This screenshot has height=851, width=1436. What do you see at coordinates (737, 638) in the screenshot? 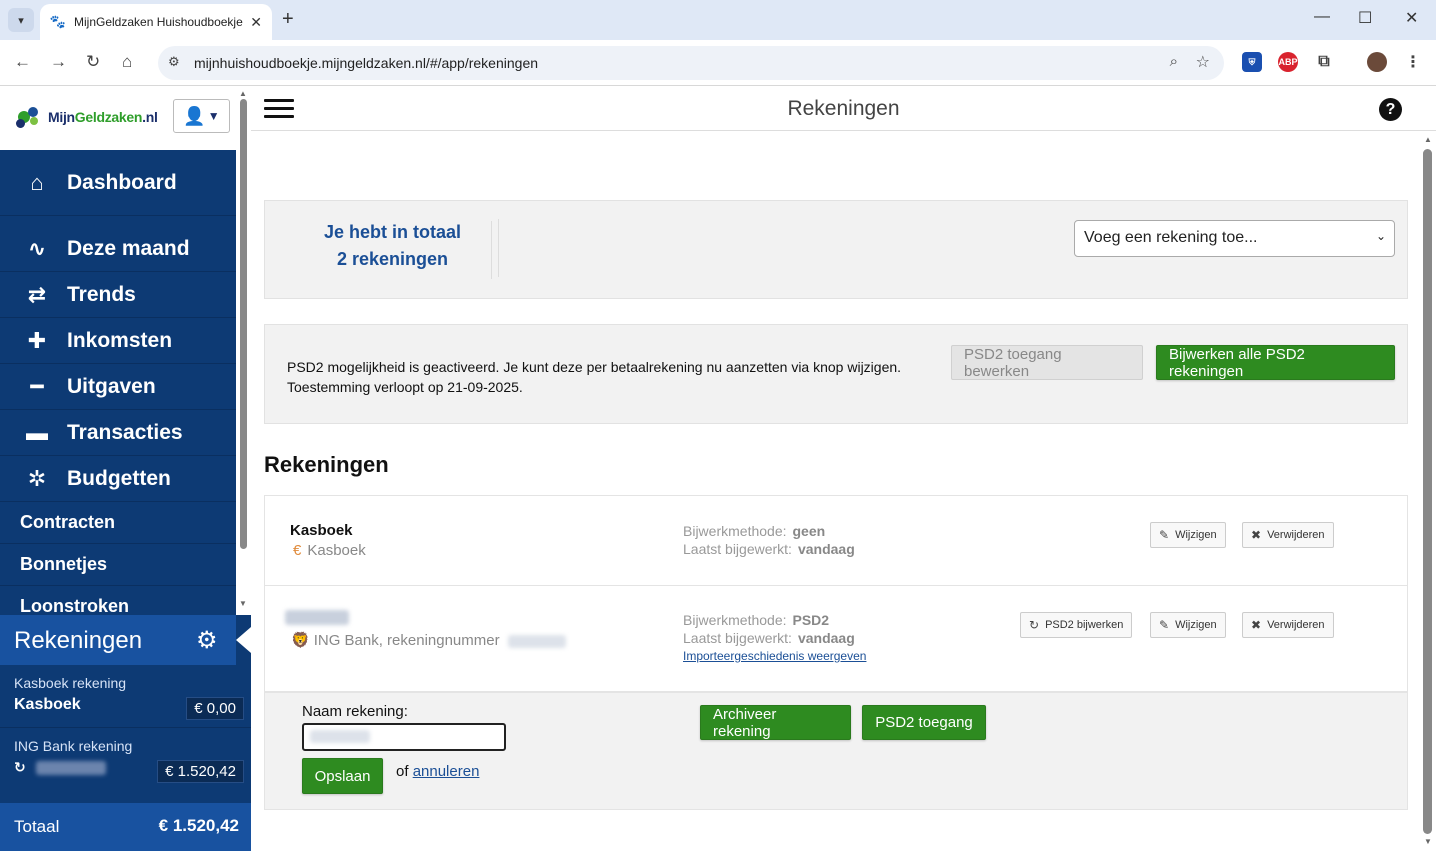
I see `updated-label: Laatst bijgewerkt:` at bounding box center [737, 638].